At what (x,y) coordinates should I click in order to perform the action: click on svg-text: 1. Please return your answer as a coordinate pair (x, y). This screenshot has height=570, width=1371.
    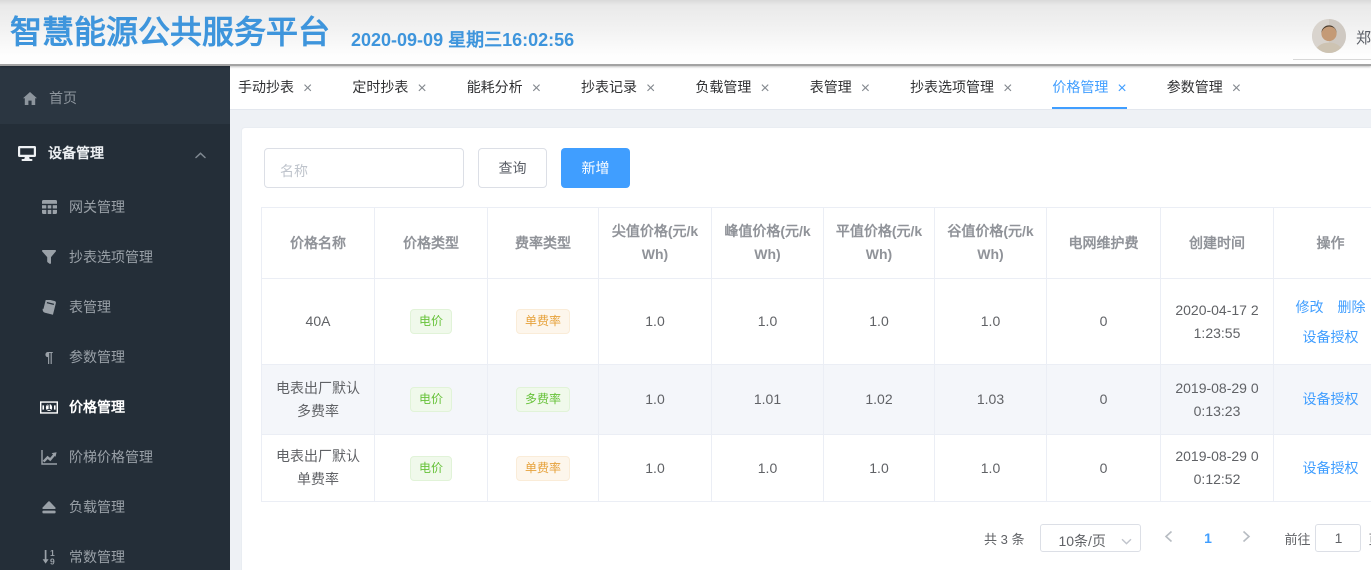
    Looking at the image, I should click on (49, 407).